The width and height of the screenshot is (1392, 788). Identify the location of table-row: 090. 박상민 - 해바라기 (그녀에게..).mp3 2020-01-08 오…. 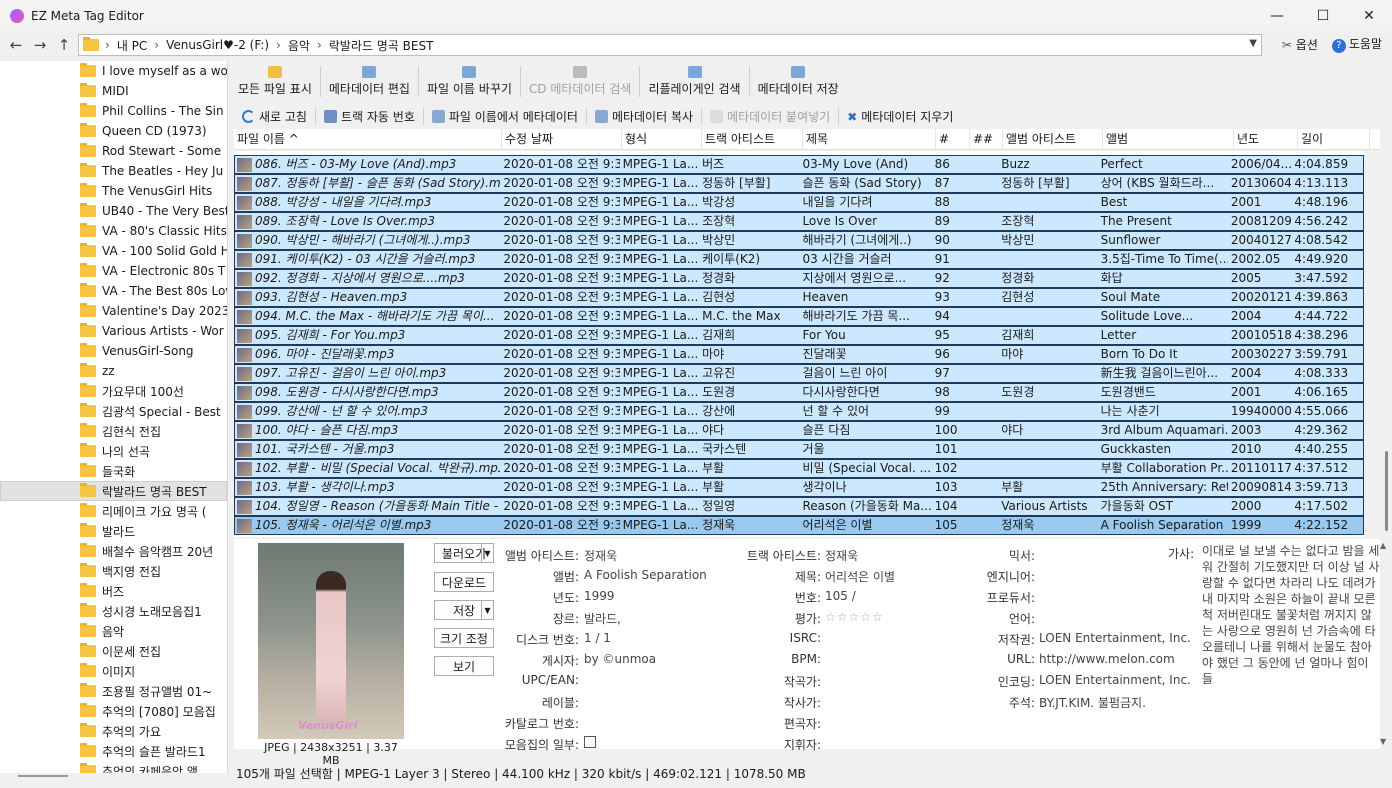
(799, 240).